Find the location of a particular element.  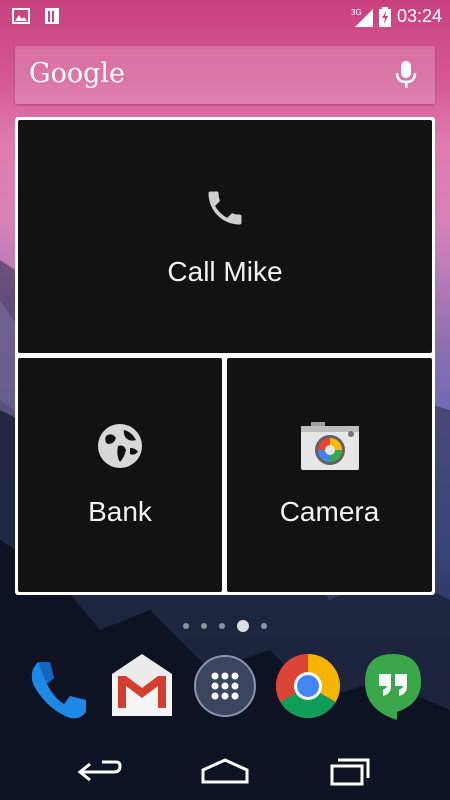

back-icon is located at coordinates (100, 771).